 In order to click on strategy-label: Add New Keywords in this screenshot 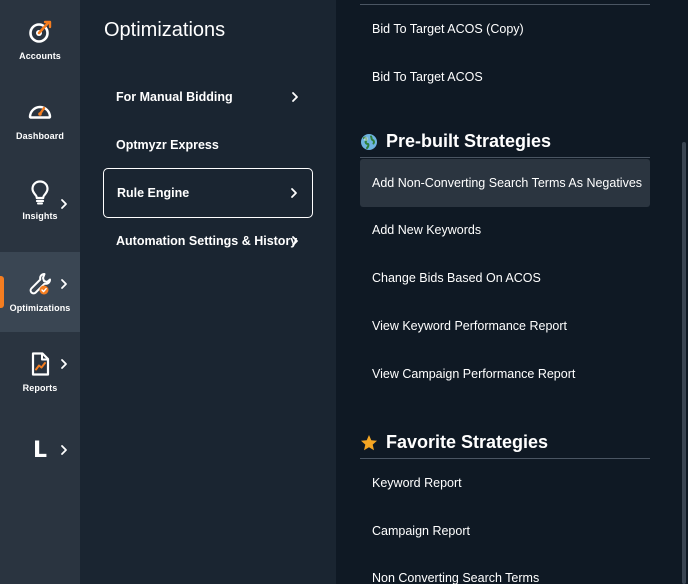, I will do `click(427, 230)`.